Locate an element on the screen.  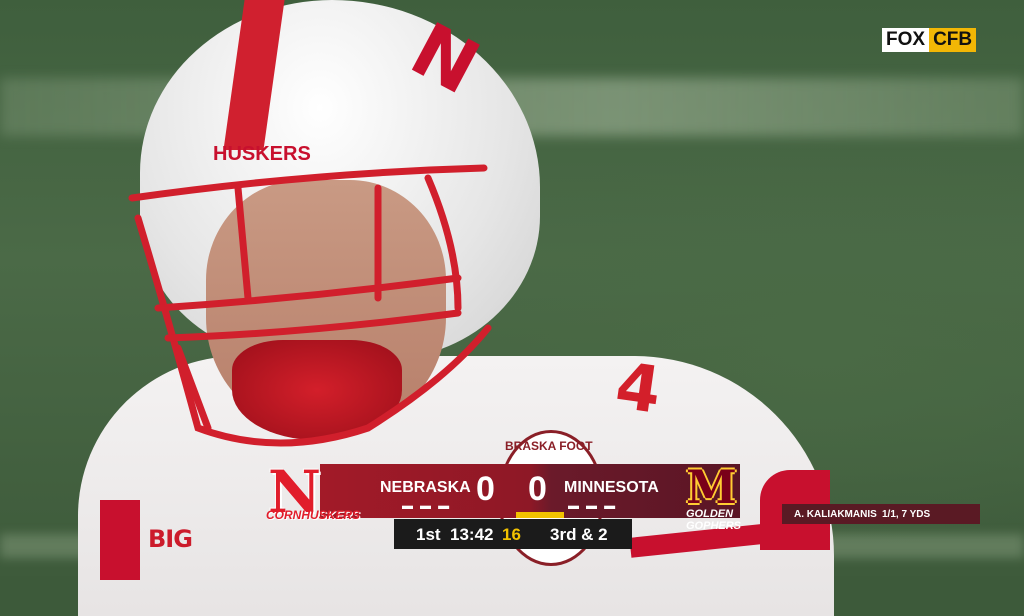
fox-logo: FOX is located at coordinates (906, 40).